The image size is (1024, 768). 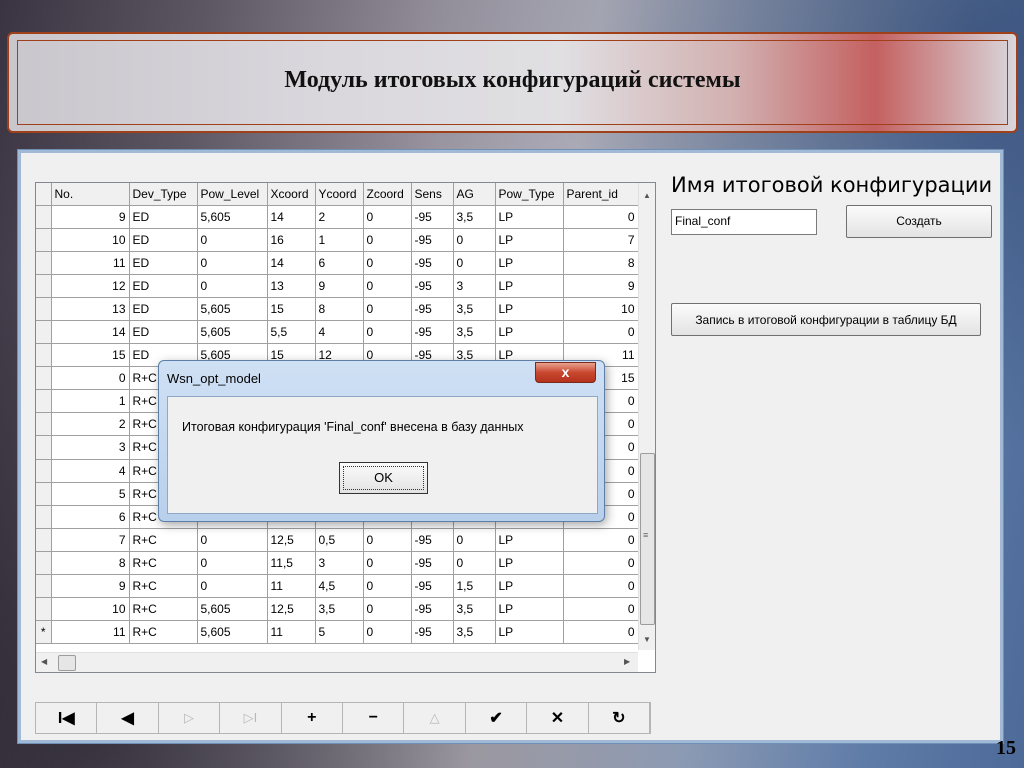 What do you see at coordinates (601, 240) in the screenshot?
I see `cell-parent: 7` at bounding box center [601, 240].